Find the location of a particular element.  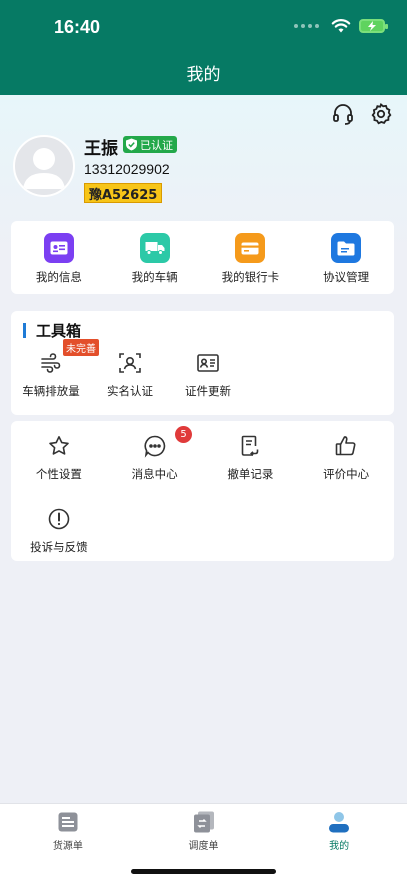

user-phone: 13312029902 is located at coordinates (127, 169).